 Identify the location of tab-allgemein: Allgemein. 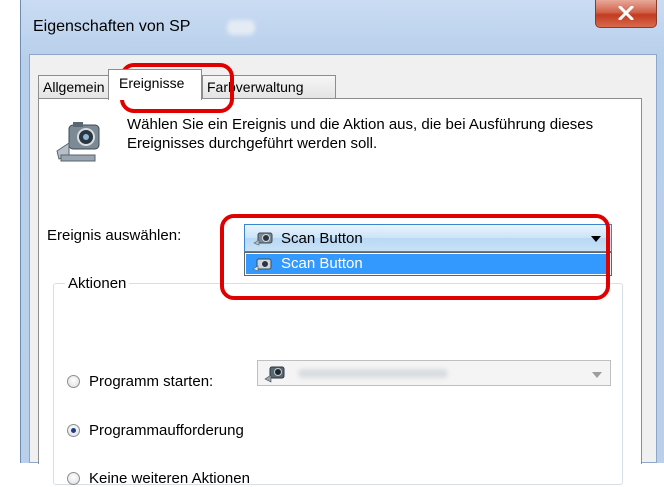
(77, 87).